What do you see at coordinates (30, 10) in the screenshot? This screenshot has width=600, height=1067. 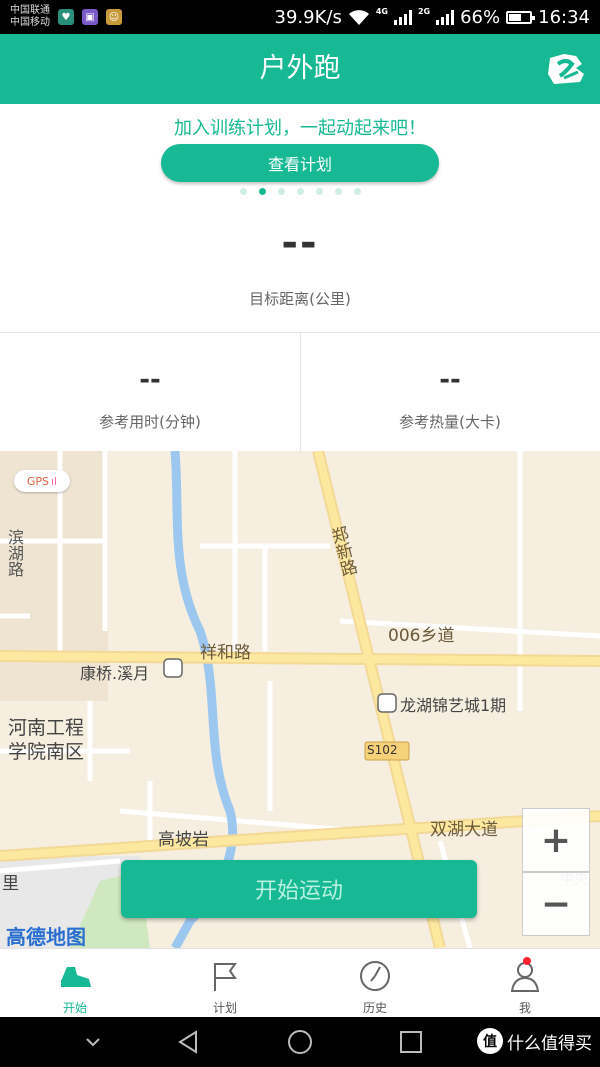 I see `carrier-1: 中国联通` at bounding box center [30, 10].